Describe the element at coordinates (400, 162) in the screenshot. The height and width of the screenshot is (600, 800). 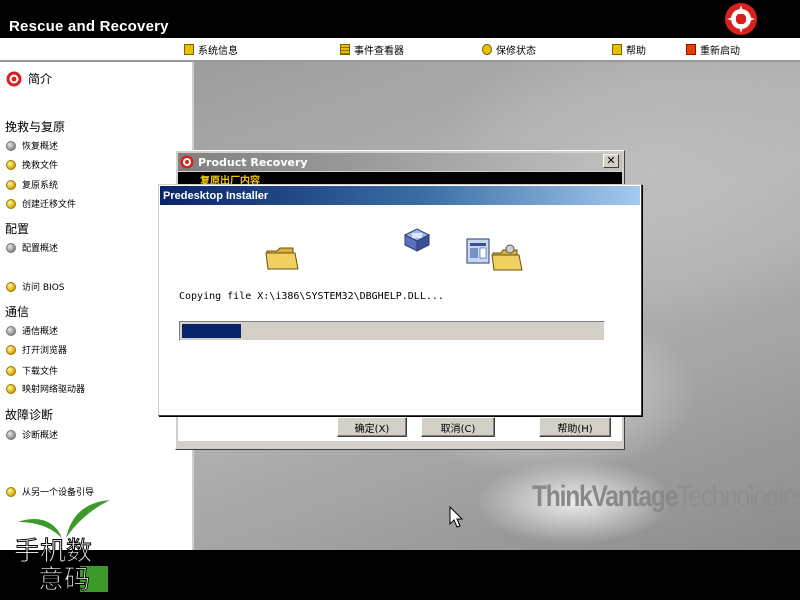
I see `product-recovery-titlebar: Product Recovery ✕` at that location.